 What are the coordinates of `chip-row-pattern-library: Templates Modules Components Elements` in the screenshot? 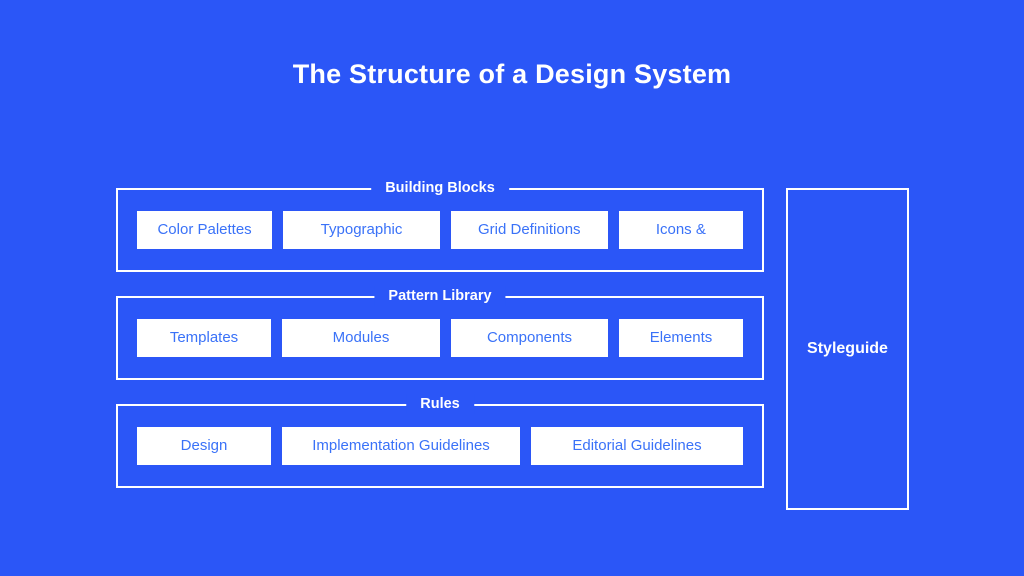 It's located at (440, 338).